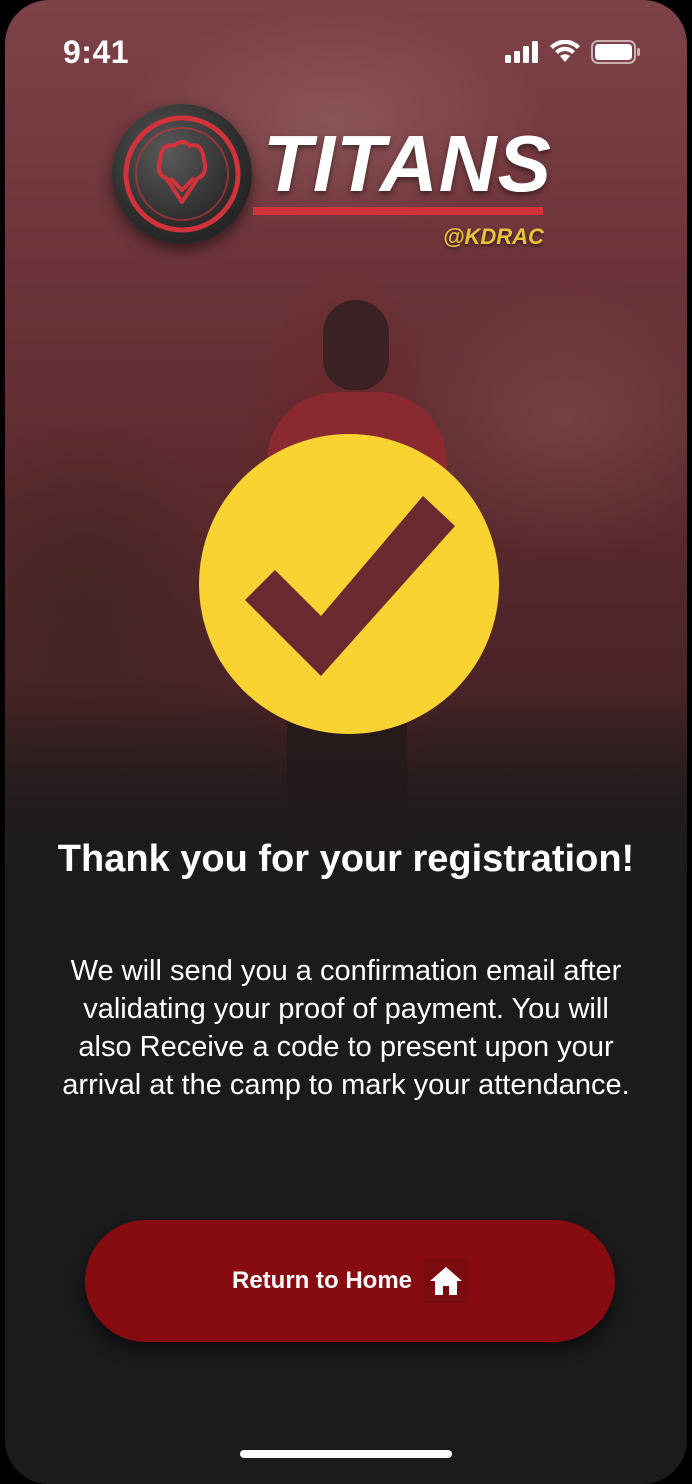  What do you see at coordinates (521, 52) in the screenshot?
I see `signal-icon` at bounding box center [521, 52].